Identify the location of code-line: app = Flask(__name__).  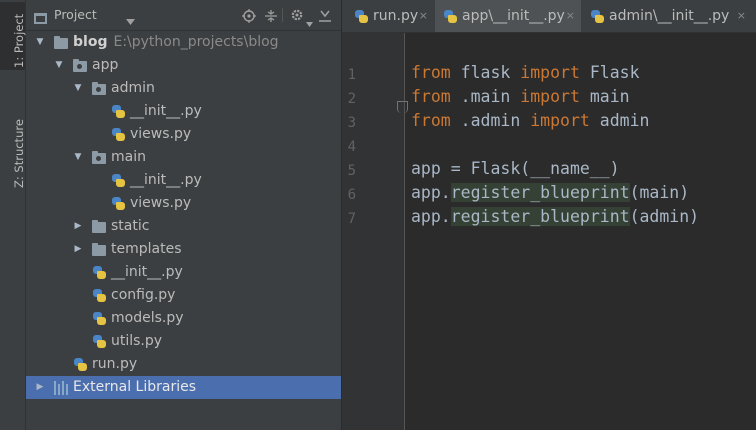
(515, 168).